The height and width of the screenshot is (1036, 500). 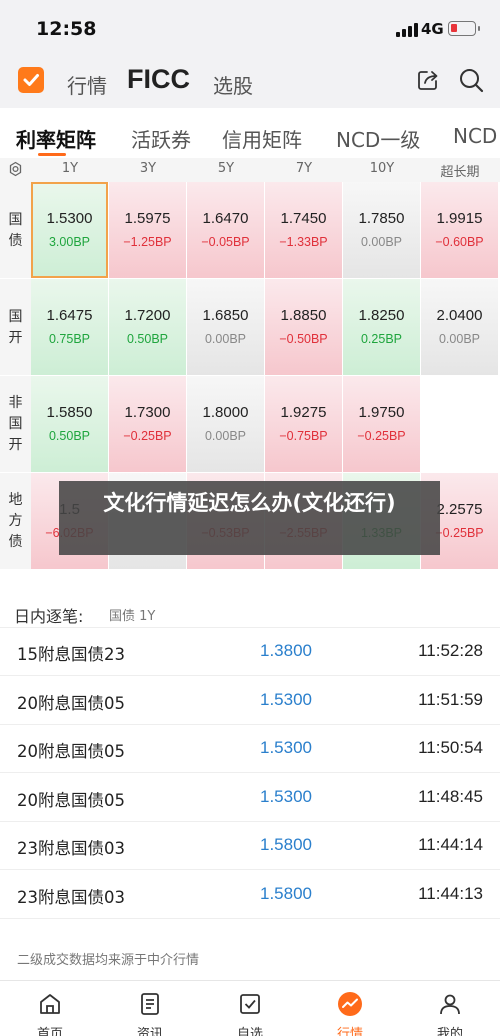 I want to click on col-header: 10Y, so click(x=382, y=168).